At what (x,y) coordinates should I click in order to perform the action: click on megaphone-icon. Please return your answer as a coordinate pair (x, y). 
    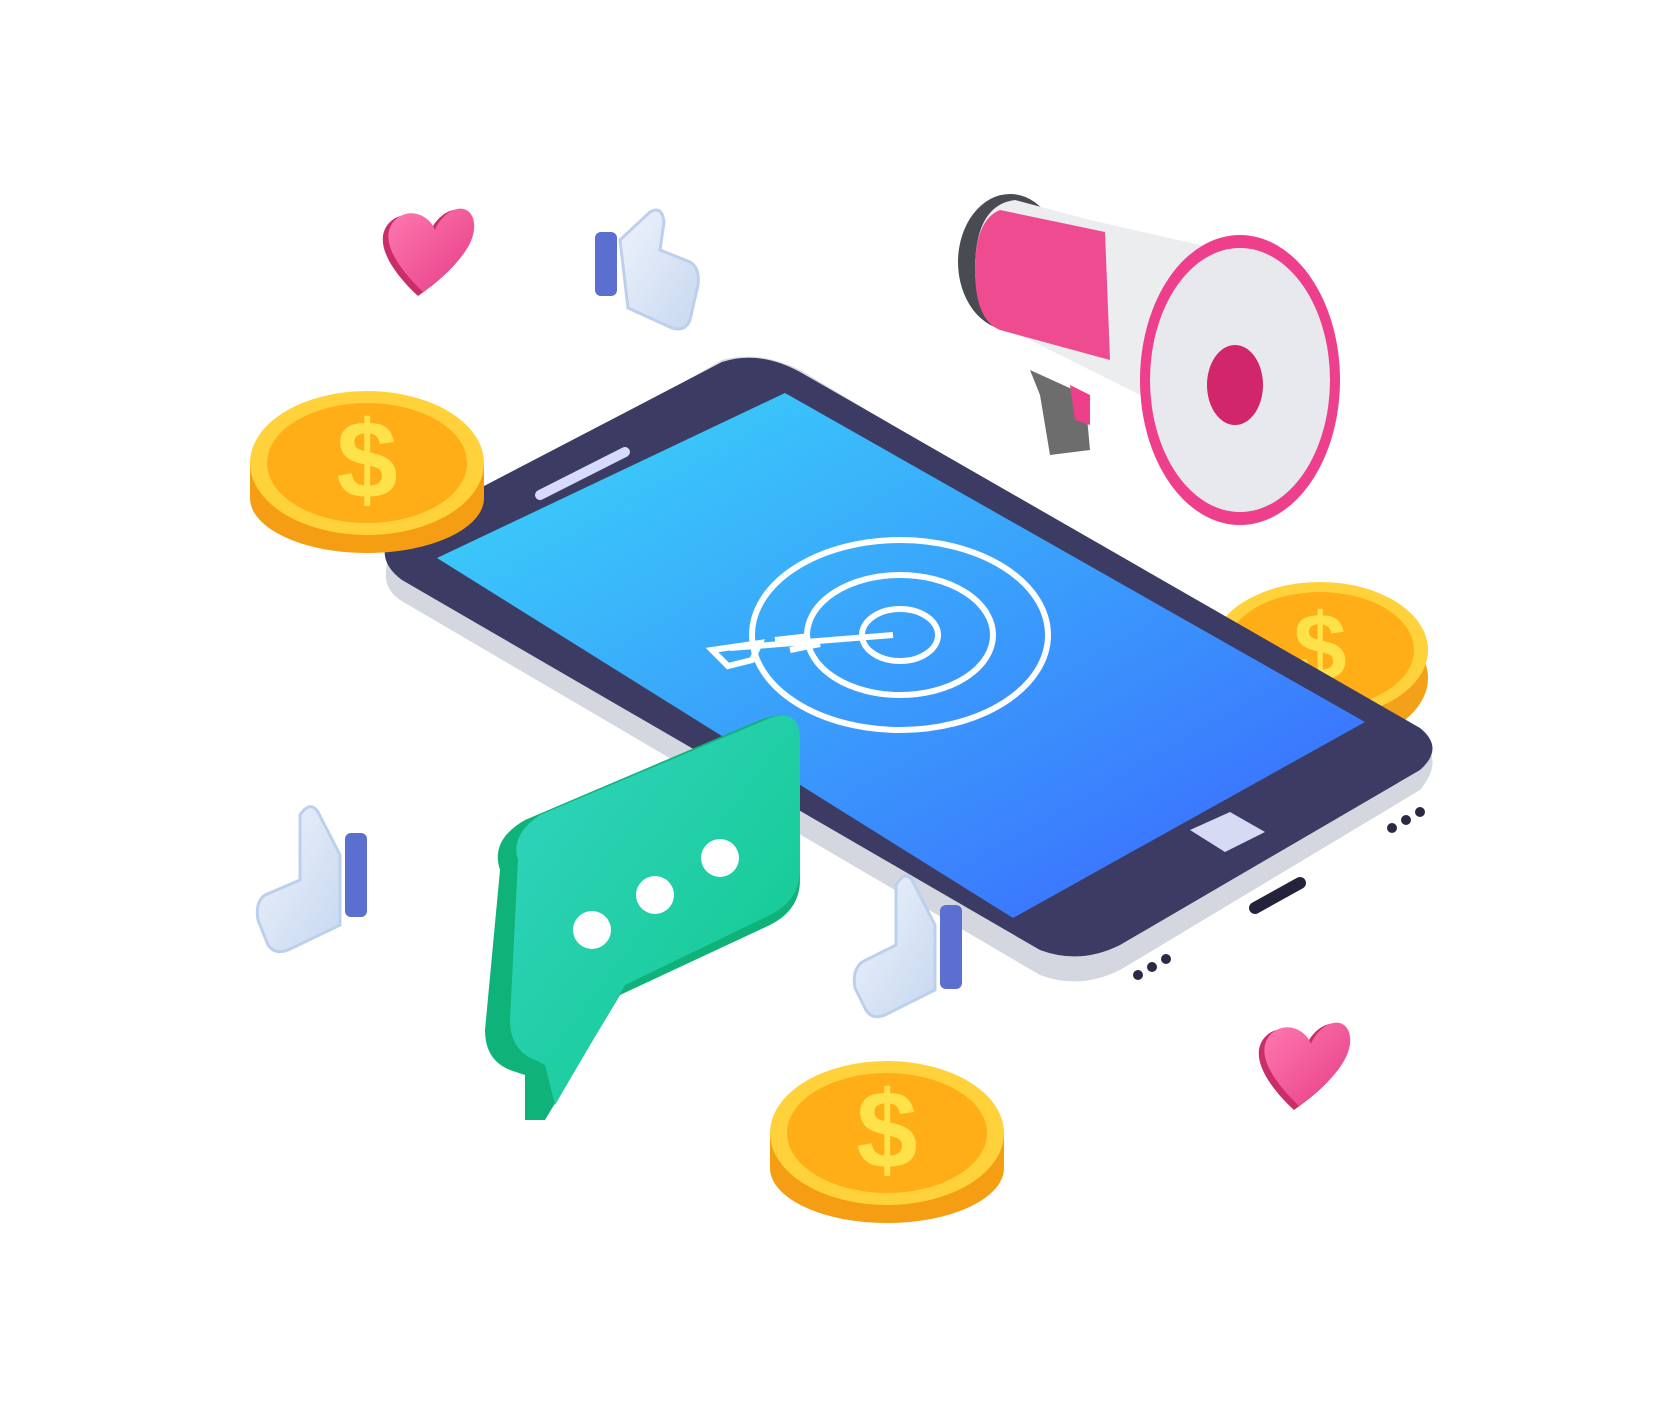
    Looking at the image, I should click on (1149, 359).